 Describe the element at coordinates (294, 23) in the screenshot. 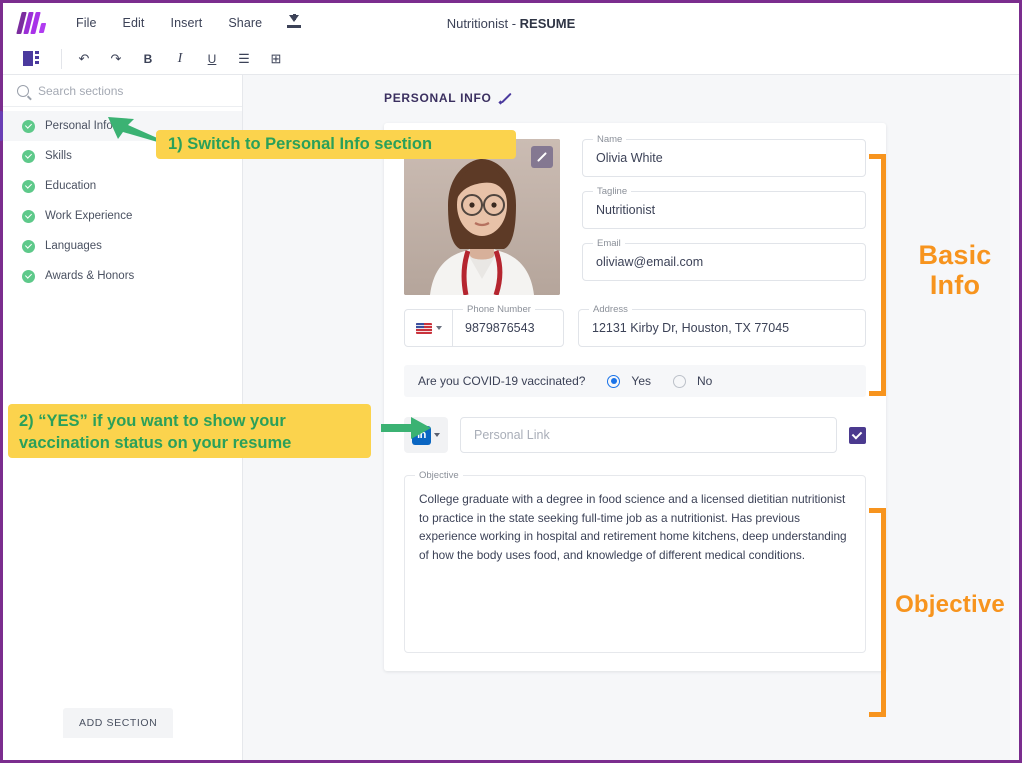

I see `download-icon` at that location.